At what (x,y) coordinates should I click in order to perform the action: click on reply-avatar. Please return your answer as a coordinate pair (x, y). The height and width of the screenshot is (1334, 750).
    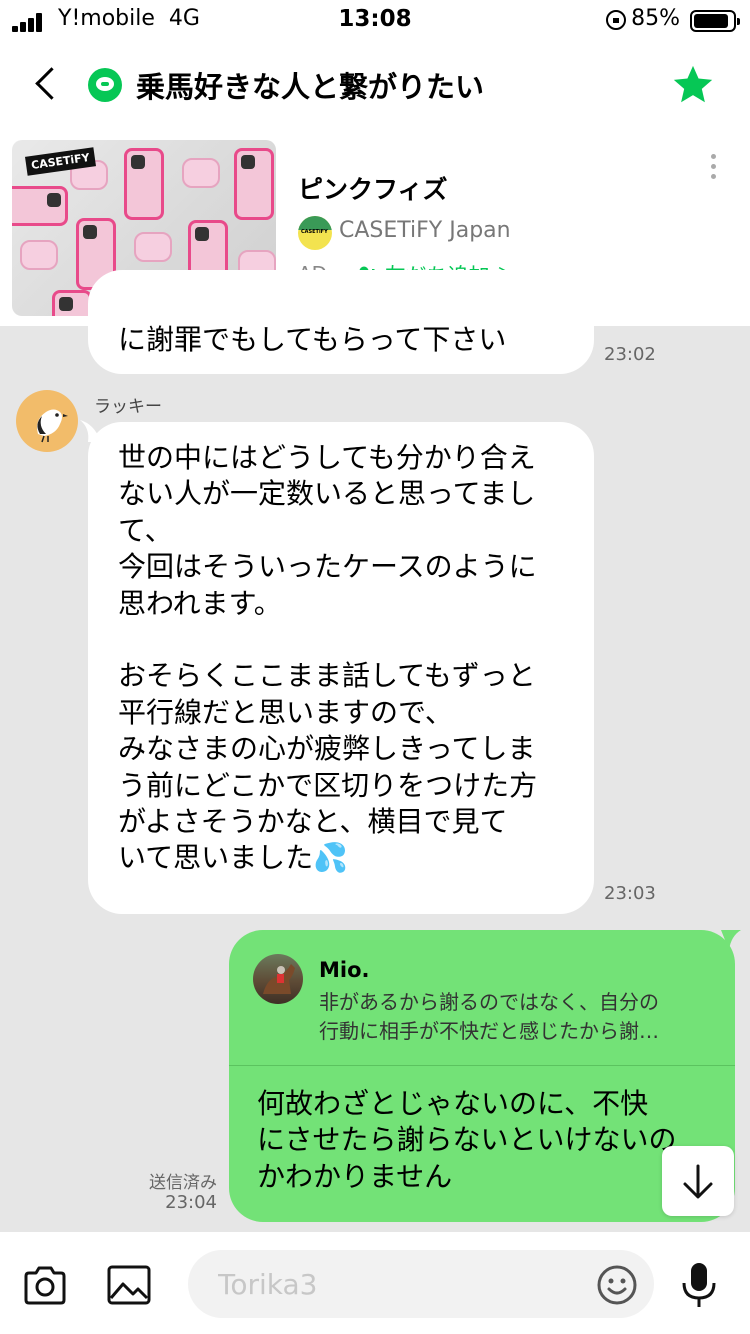
    Looking at the image, I should click on (278, 979).